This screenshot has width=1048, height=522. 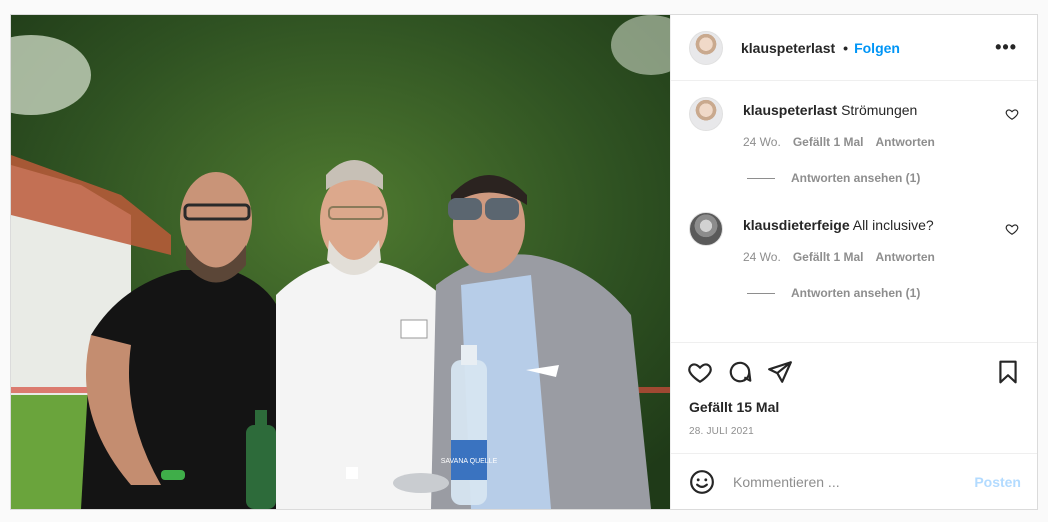 I want to click on comment-icon, so click(x=740, y=372).